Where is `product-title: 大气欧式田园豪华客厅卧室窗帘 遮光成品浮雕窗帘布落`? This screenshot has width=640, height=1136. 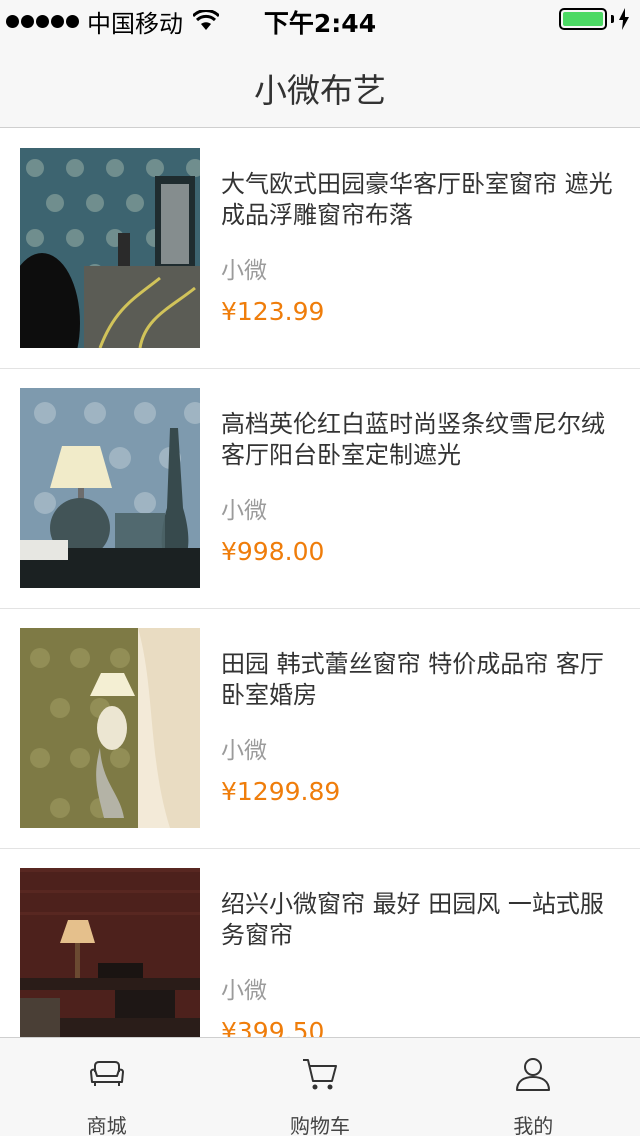 product-title: 大气欧式田园豪华客厅卧室窗帘 遮光成品浮雕窗帘布落 is located at coordinates (423, 200).